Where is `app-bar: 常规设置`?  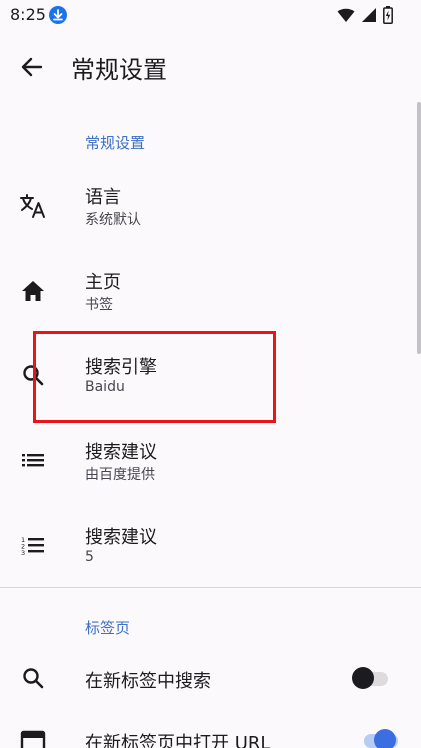 app-bar: 常规设置 is located at coordinates (210, 66).